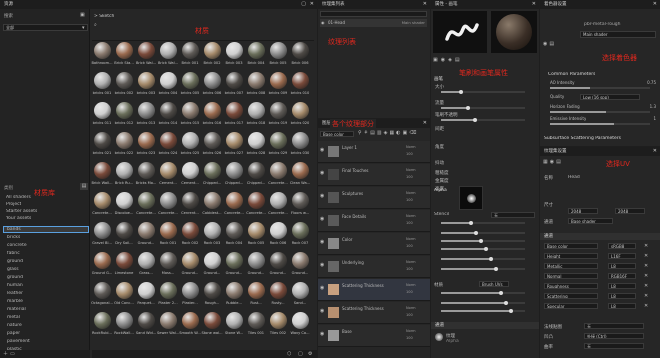 This screenshot has height=358, width=660. Describe the element at coordinates (15, 261) in the screenshot. I see `category-item: ground` at that location.